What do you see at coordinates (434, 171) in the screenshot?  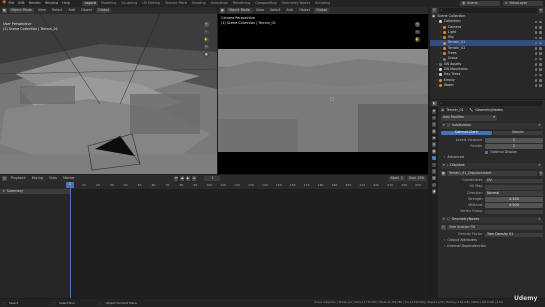 I see `physics-tab-icon: ◎` at bounding box center [434, 171].